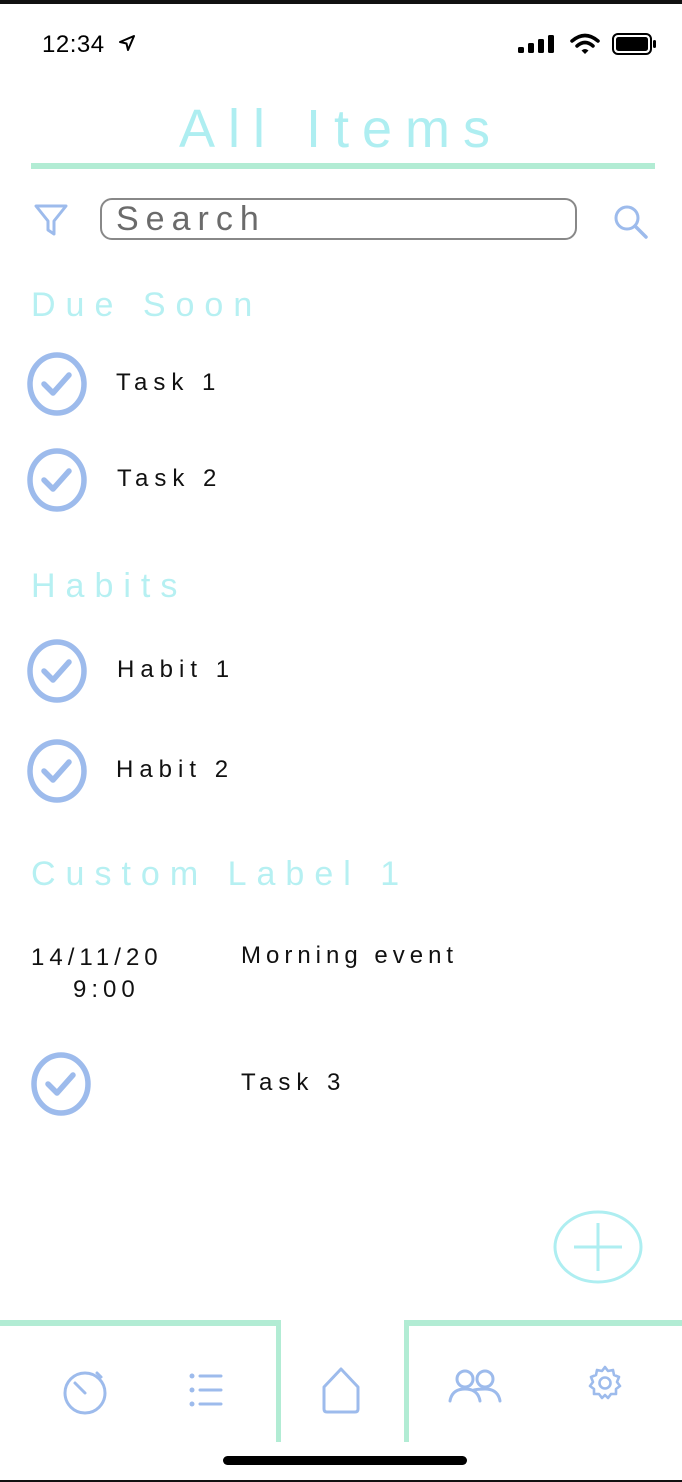 This screenshot has height=1482, width=682. I want to click on item-label: Task 3, so click(294, 1082).